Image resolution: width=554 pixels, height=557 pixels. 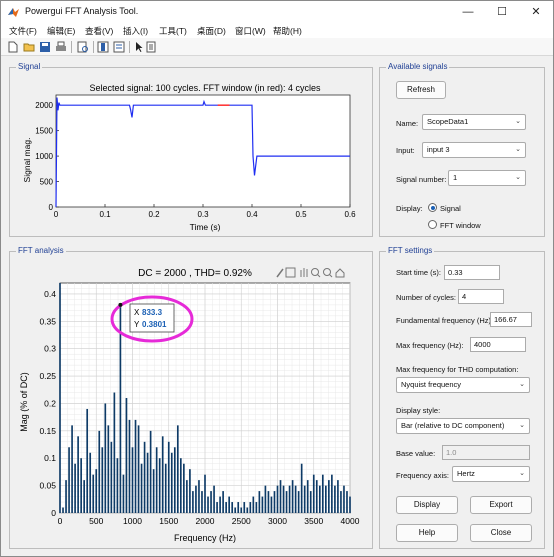 What do you see at coordinates (427, 505) in the screenshot?
I see `display-button: Display` at bounding box center [427, 505].